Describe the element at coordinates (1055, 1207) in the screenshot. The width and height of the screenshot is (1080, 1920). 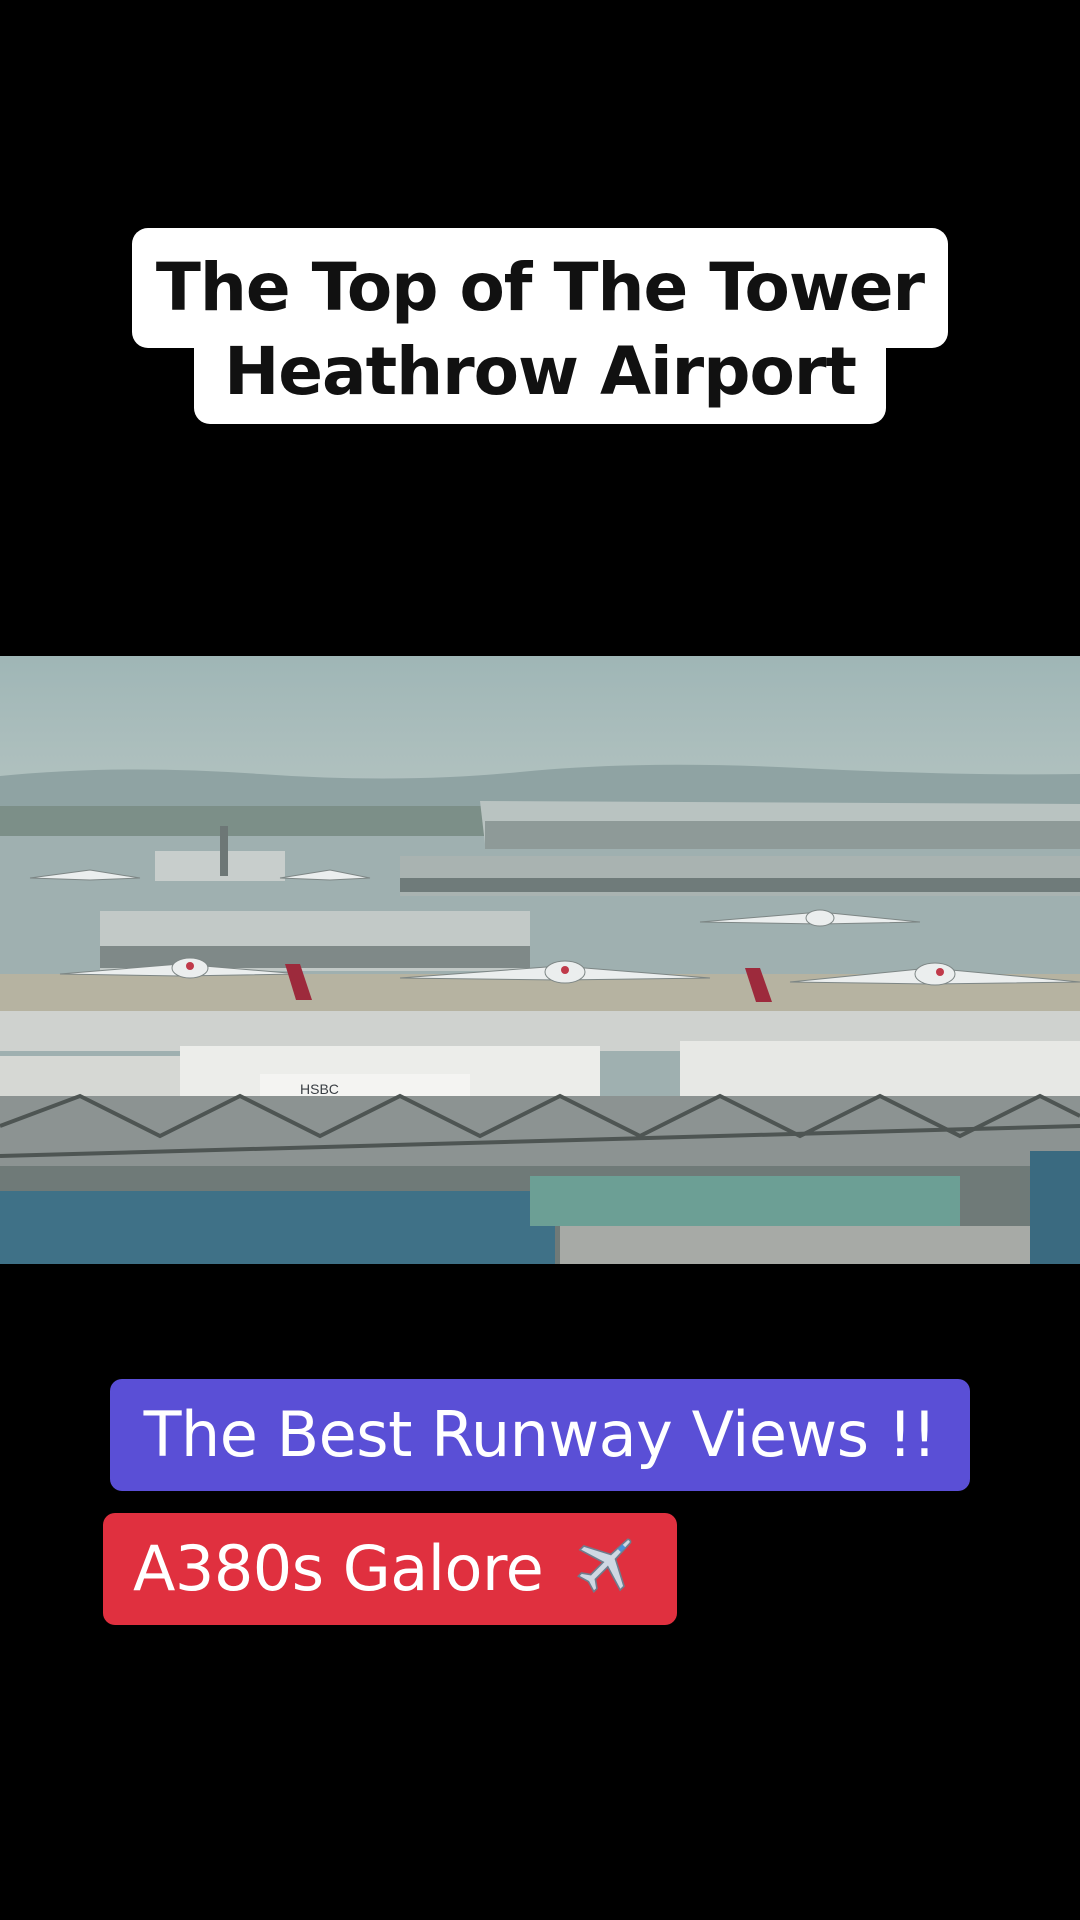
I see `glass-building-right` at that location.